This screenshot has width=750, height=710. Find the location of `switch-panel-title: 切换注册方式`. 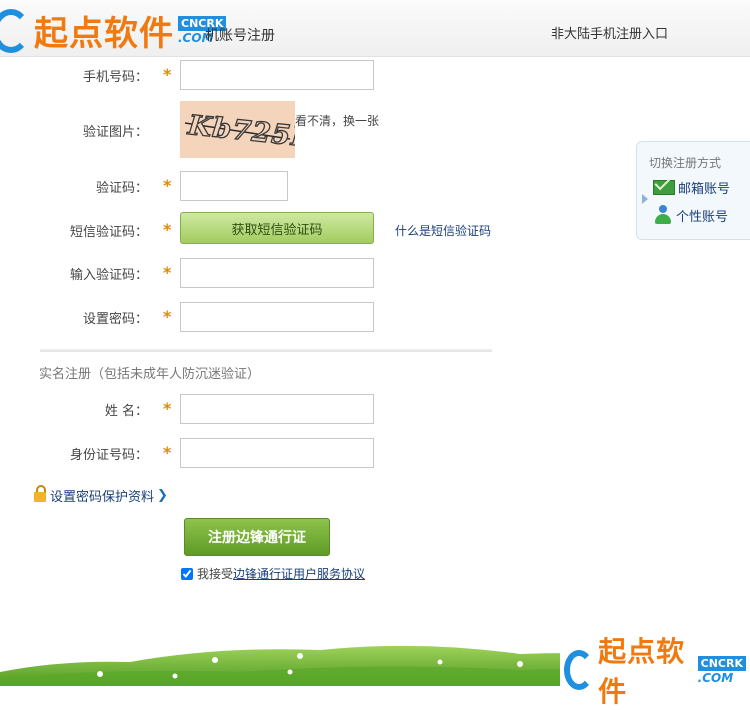

switch-panel-title: 切换注册方式 is located at coordinates (685, 163).